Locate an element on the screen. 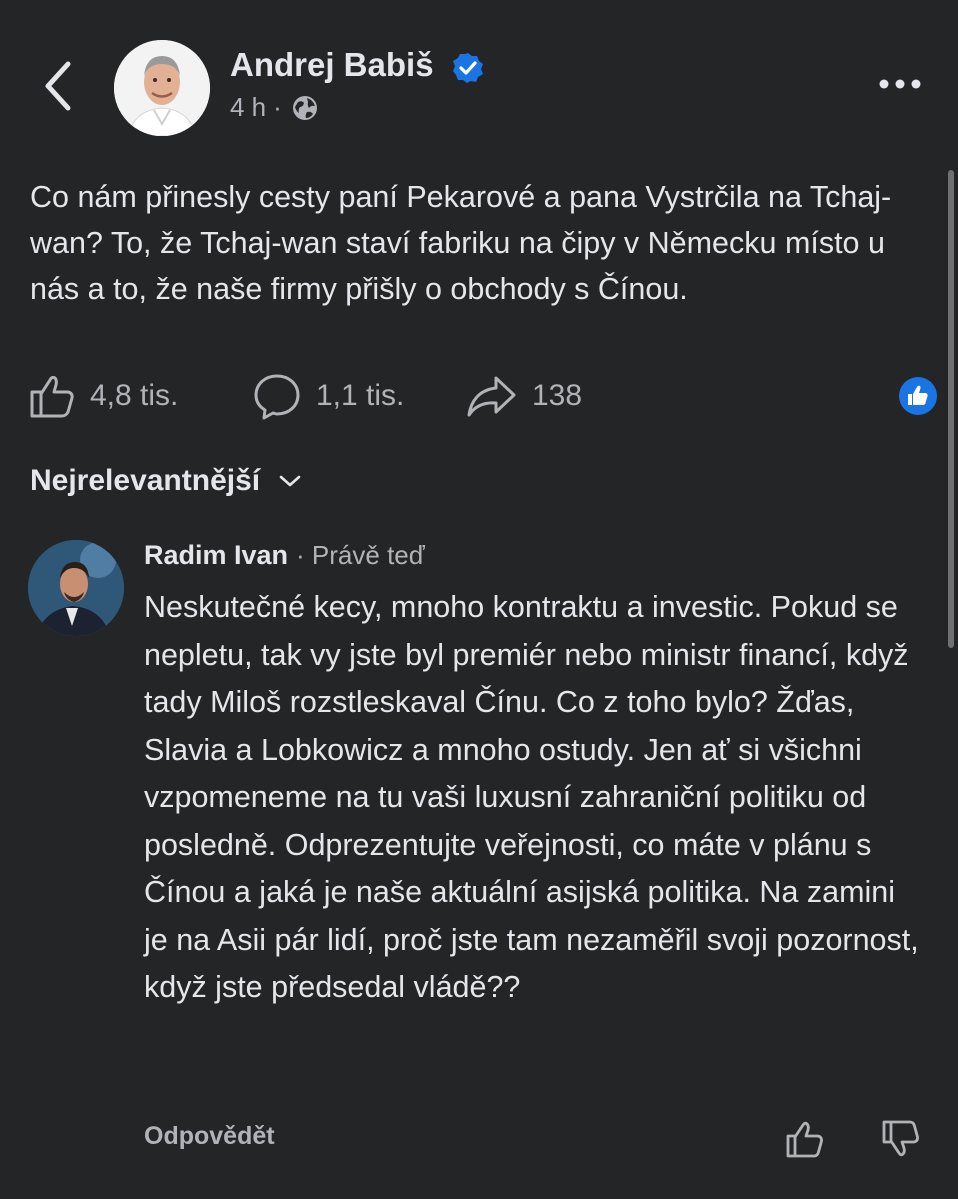  like-button: 4,8 tis. is located at coordinates (103, 396).